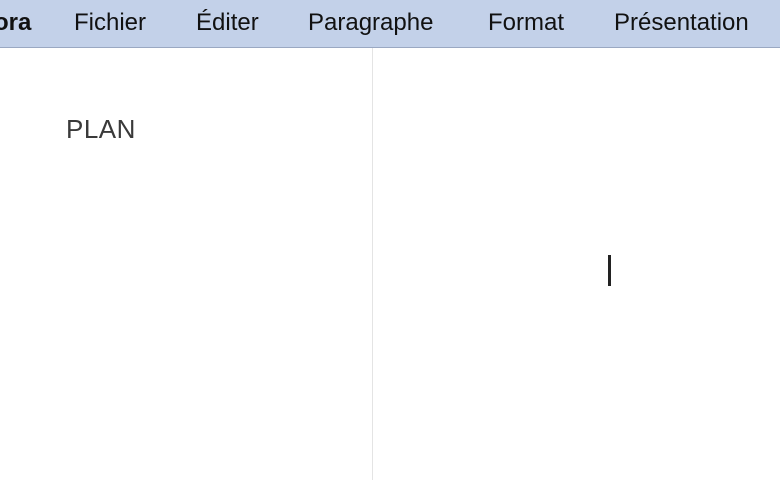 Image resolution: width=780 pixels, height=480 pixels. Describe the element at coordinates (110, 23) in the screenshot. I see `menu-fichier: Fichier` at that location.